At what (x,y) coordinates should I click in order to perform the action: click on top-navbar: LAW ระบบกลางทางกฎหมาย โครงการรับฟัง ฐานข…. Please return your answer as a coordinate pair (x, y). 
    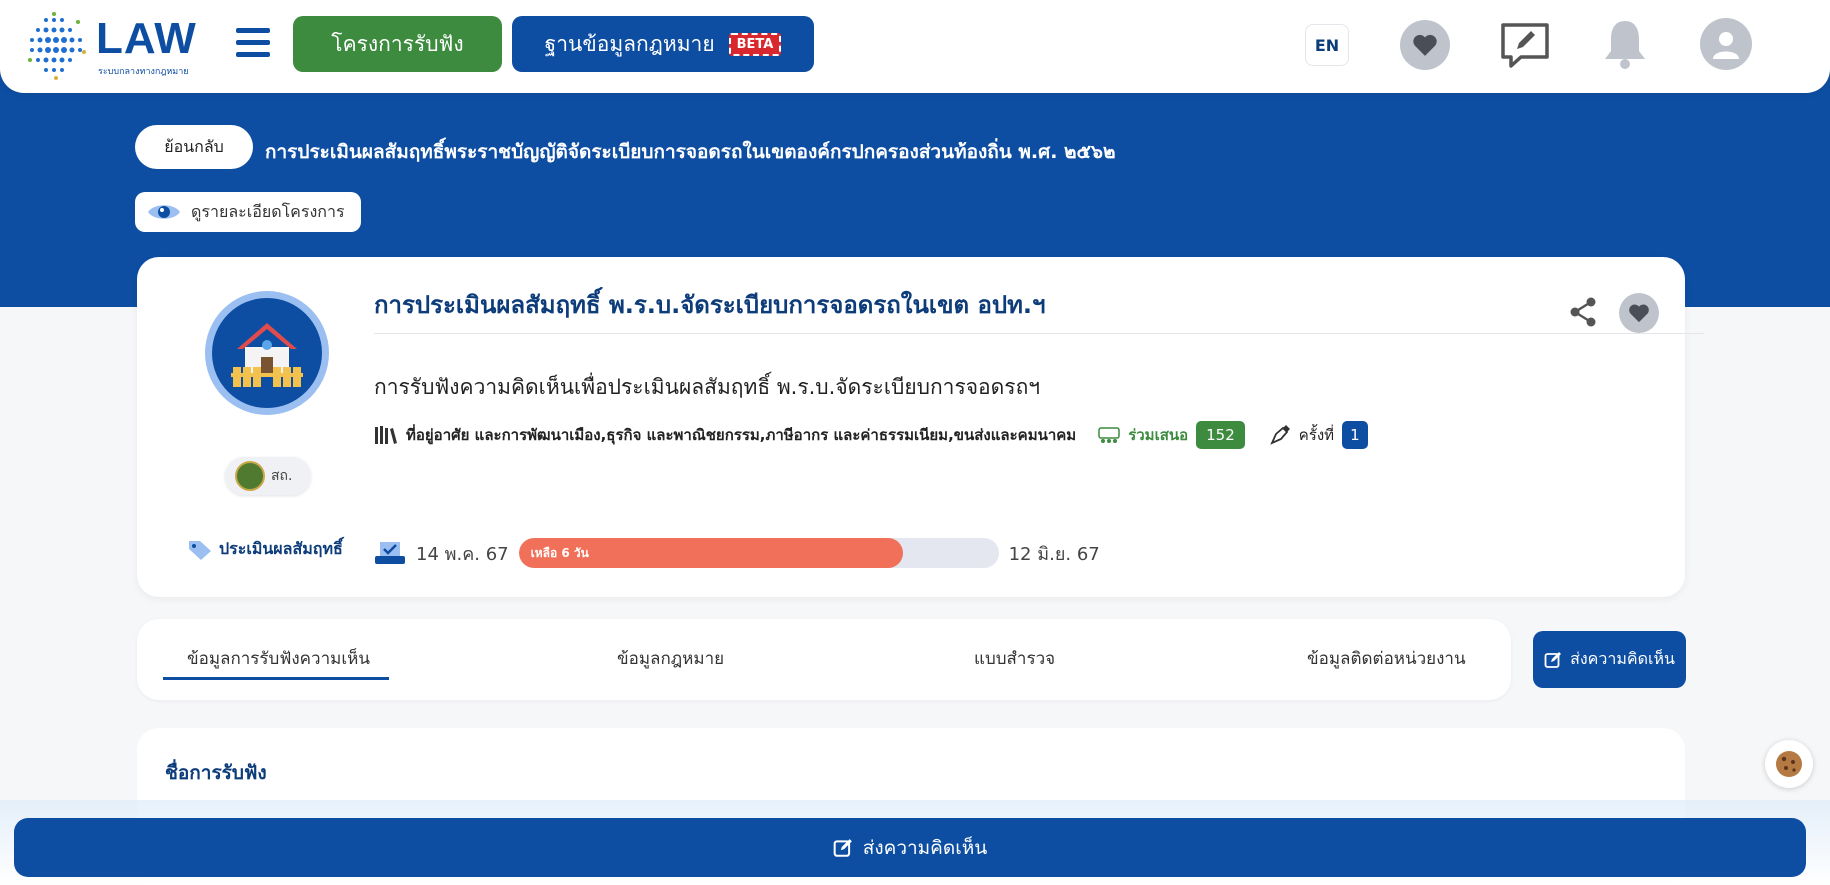
    Looking at the image, I should click on (915, 46).